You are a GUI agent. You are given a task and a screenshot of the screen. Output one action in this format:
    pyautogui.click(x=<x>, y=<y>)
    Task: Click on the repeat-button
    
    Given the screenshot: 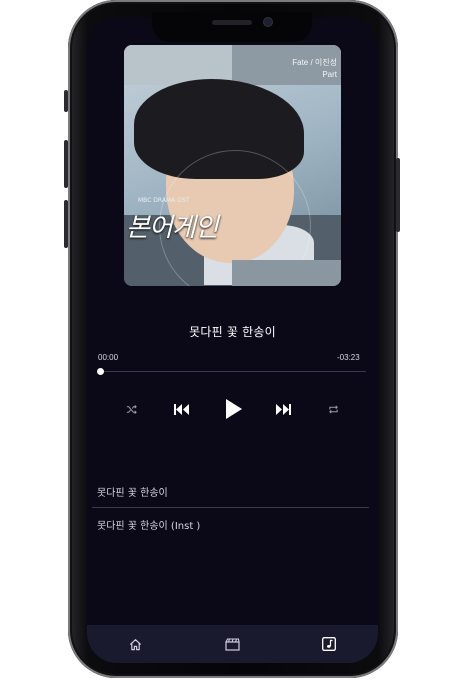 What is the action you would take?
    pyautogui.click(x=333, y=409)
    